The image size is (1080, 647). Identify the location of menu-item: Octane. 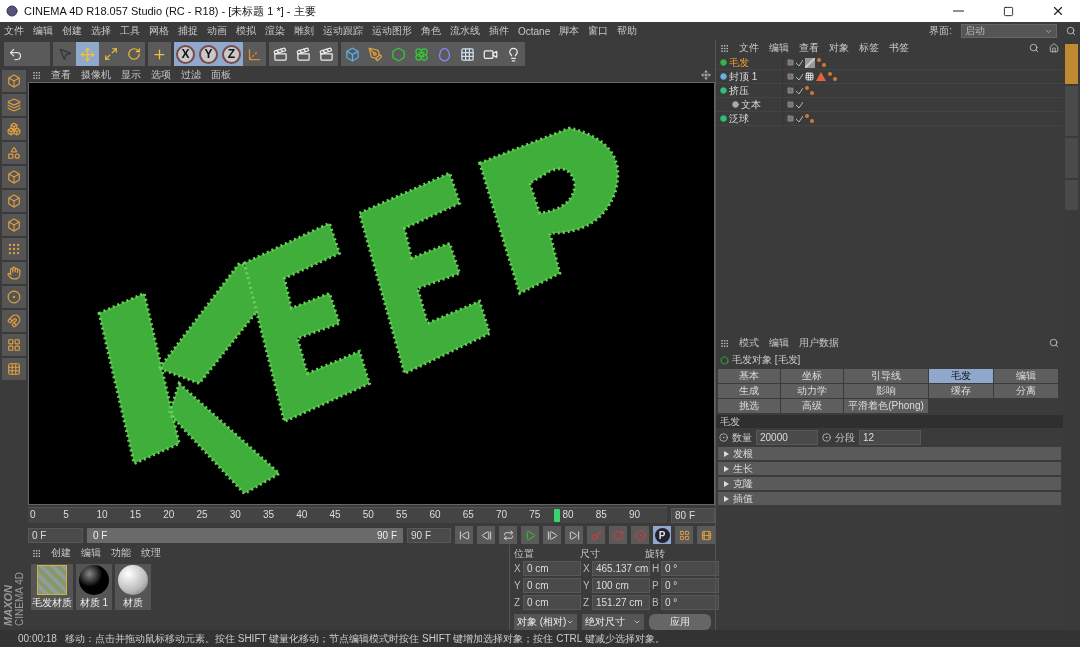
(534, 31).